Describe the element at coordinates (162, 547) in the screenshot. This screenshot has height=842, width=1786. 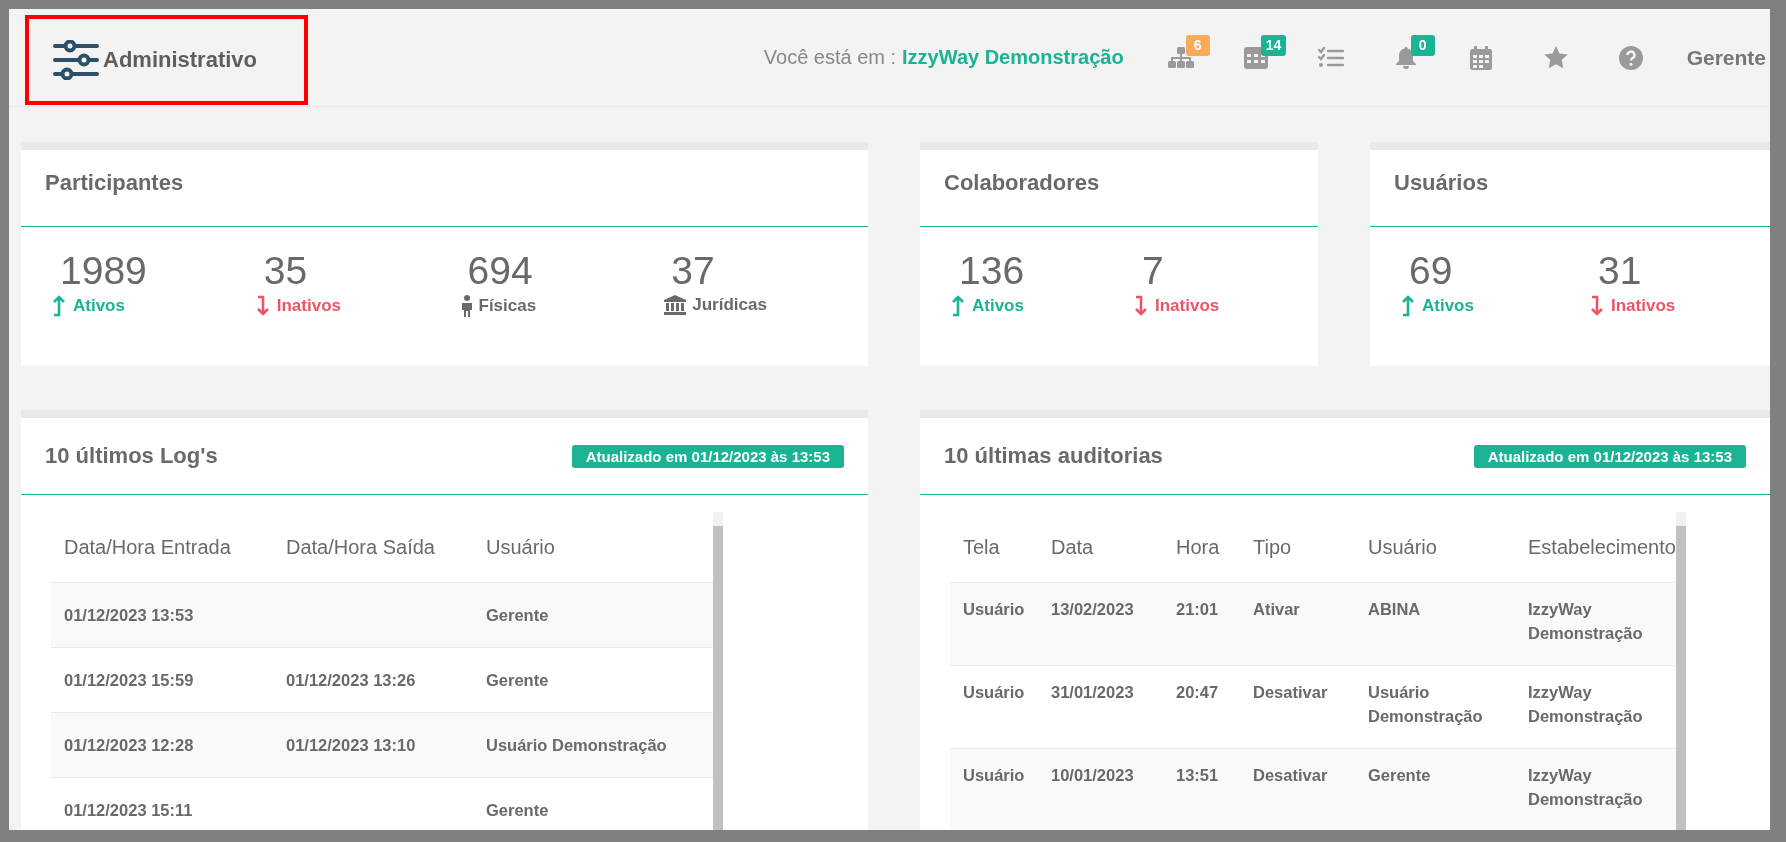
I see `column-header: Data/Hora Entrada` at that location.